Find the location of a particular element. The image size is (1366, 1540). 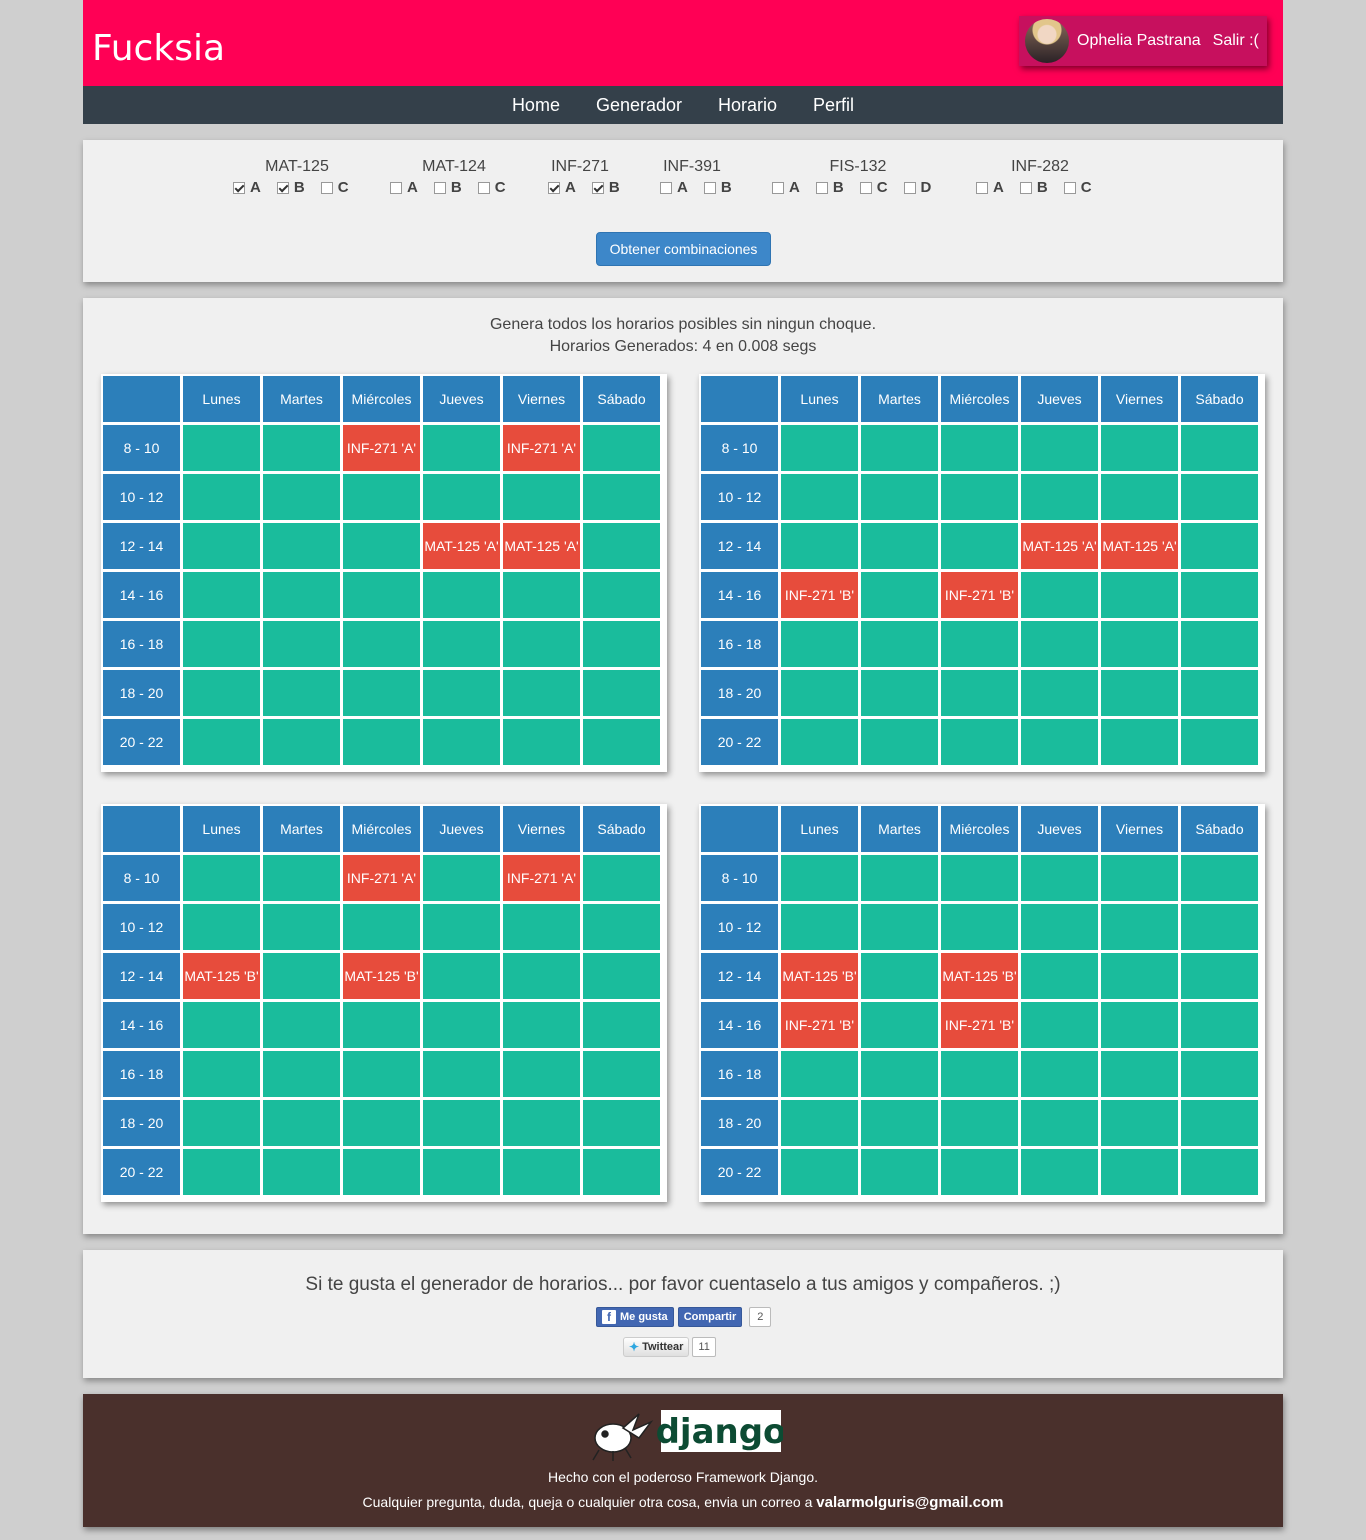

section-label: A is located at coordinates (412, 187).